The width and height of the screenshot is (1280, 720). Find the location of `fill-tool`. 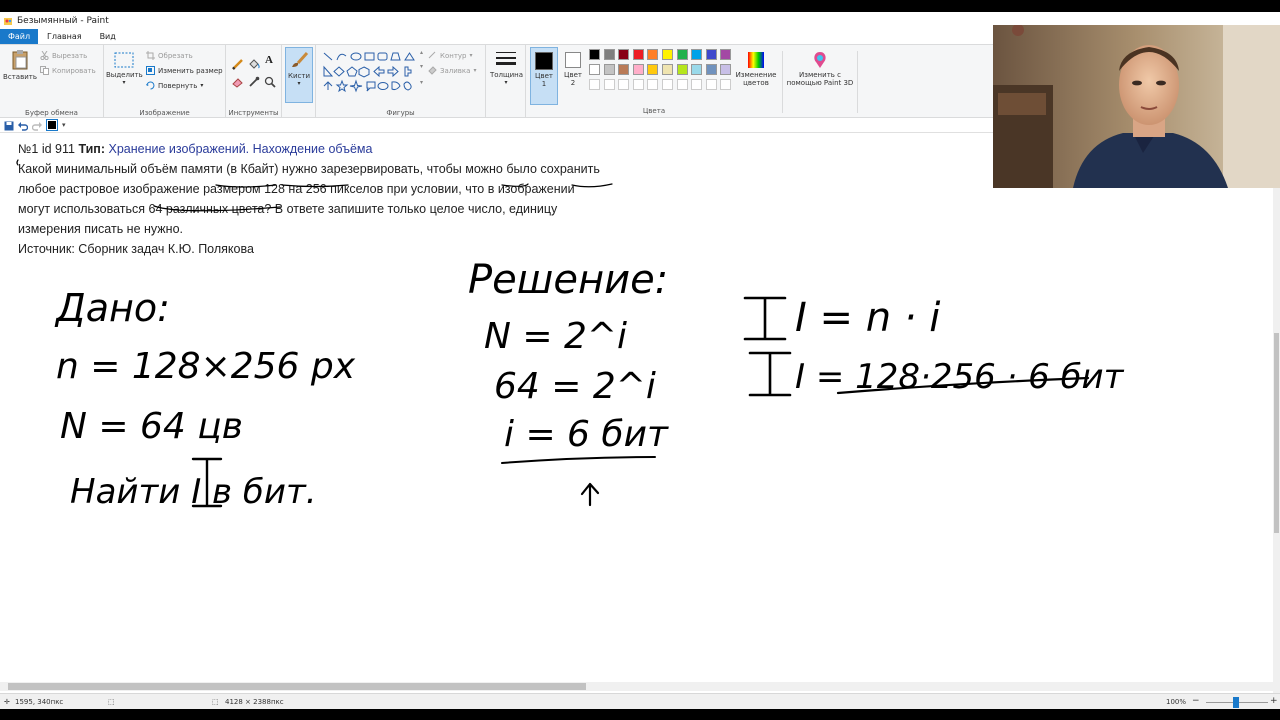

fill-tool is located at coordinates (254, 64).